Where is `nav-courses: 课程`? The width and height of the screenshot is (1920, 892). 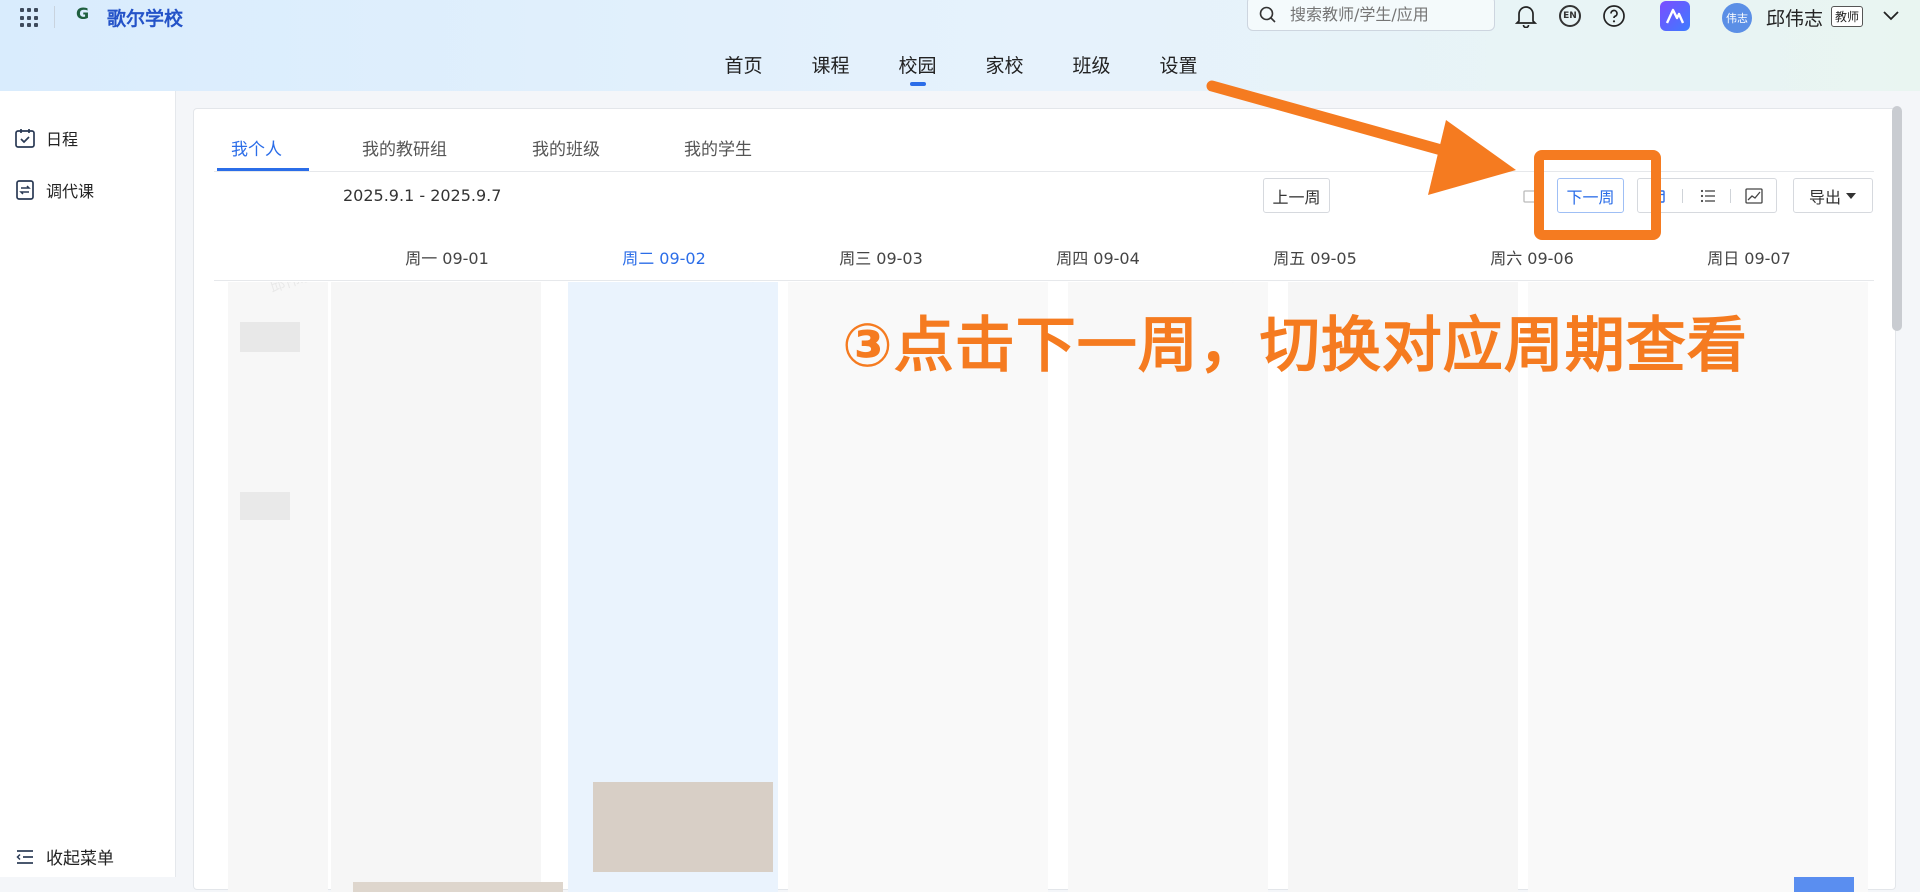 nav-courses: 课程 is located at coordinates (830, 68).